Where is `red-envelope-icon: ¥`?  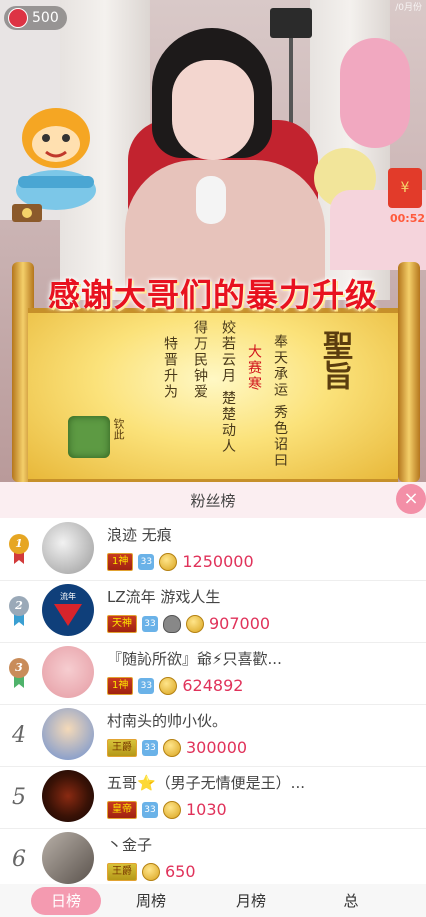 red-envelope-icon: ¥ is located at coordinates (405, 188).